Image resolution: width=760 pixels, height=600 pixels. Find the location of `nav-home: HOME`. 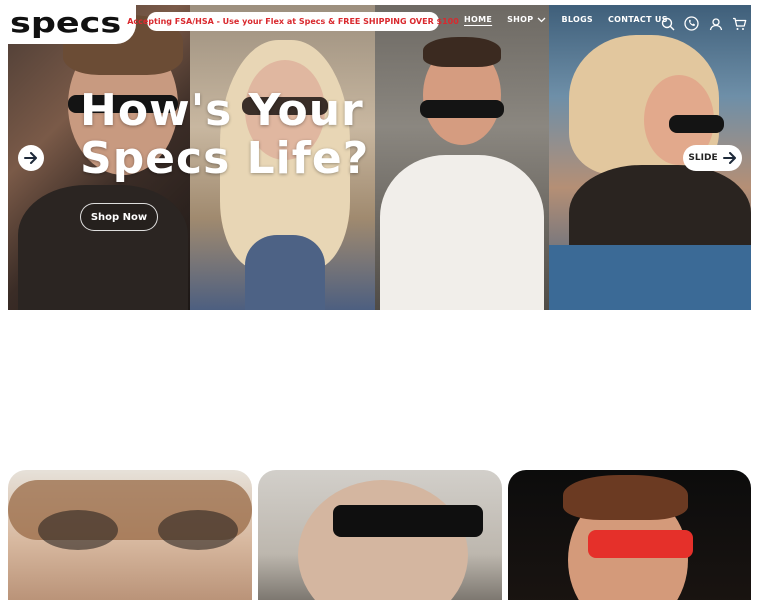

nav-home: HOME is located at coordinates (478, 19).